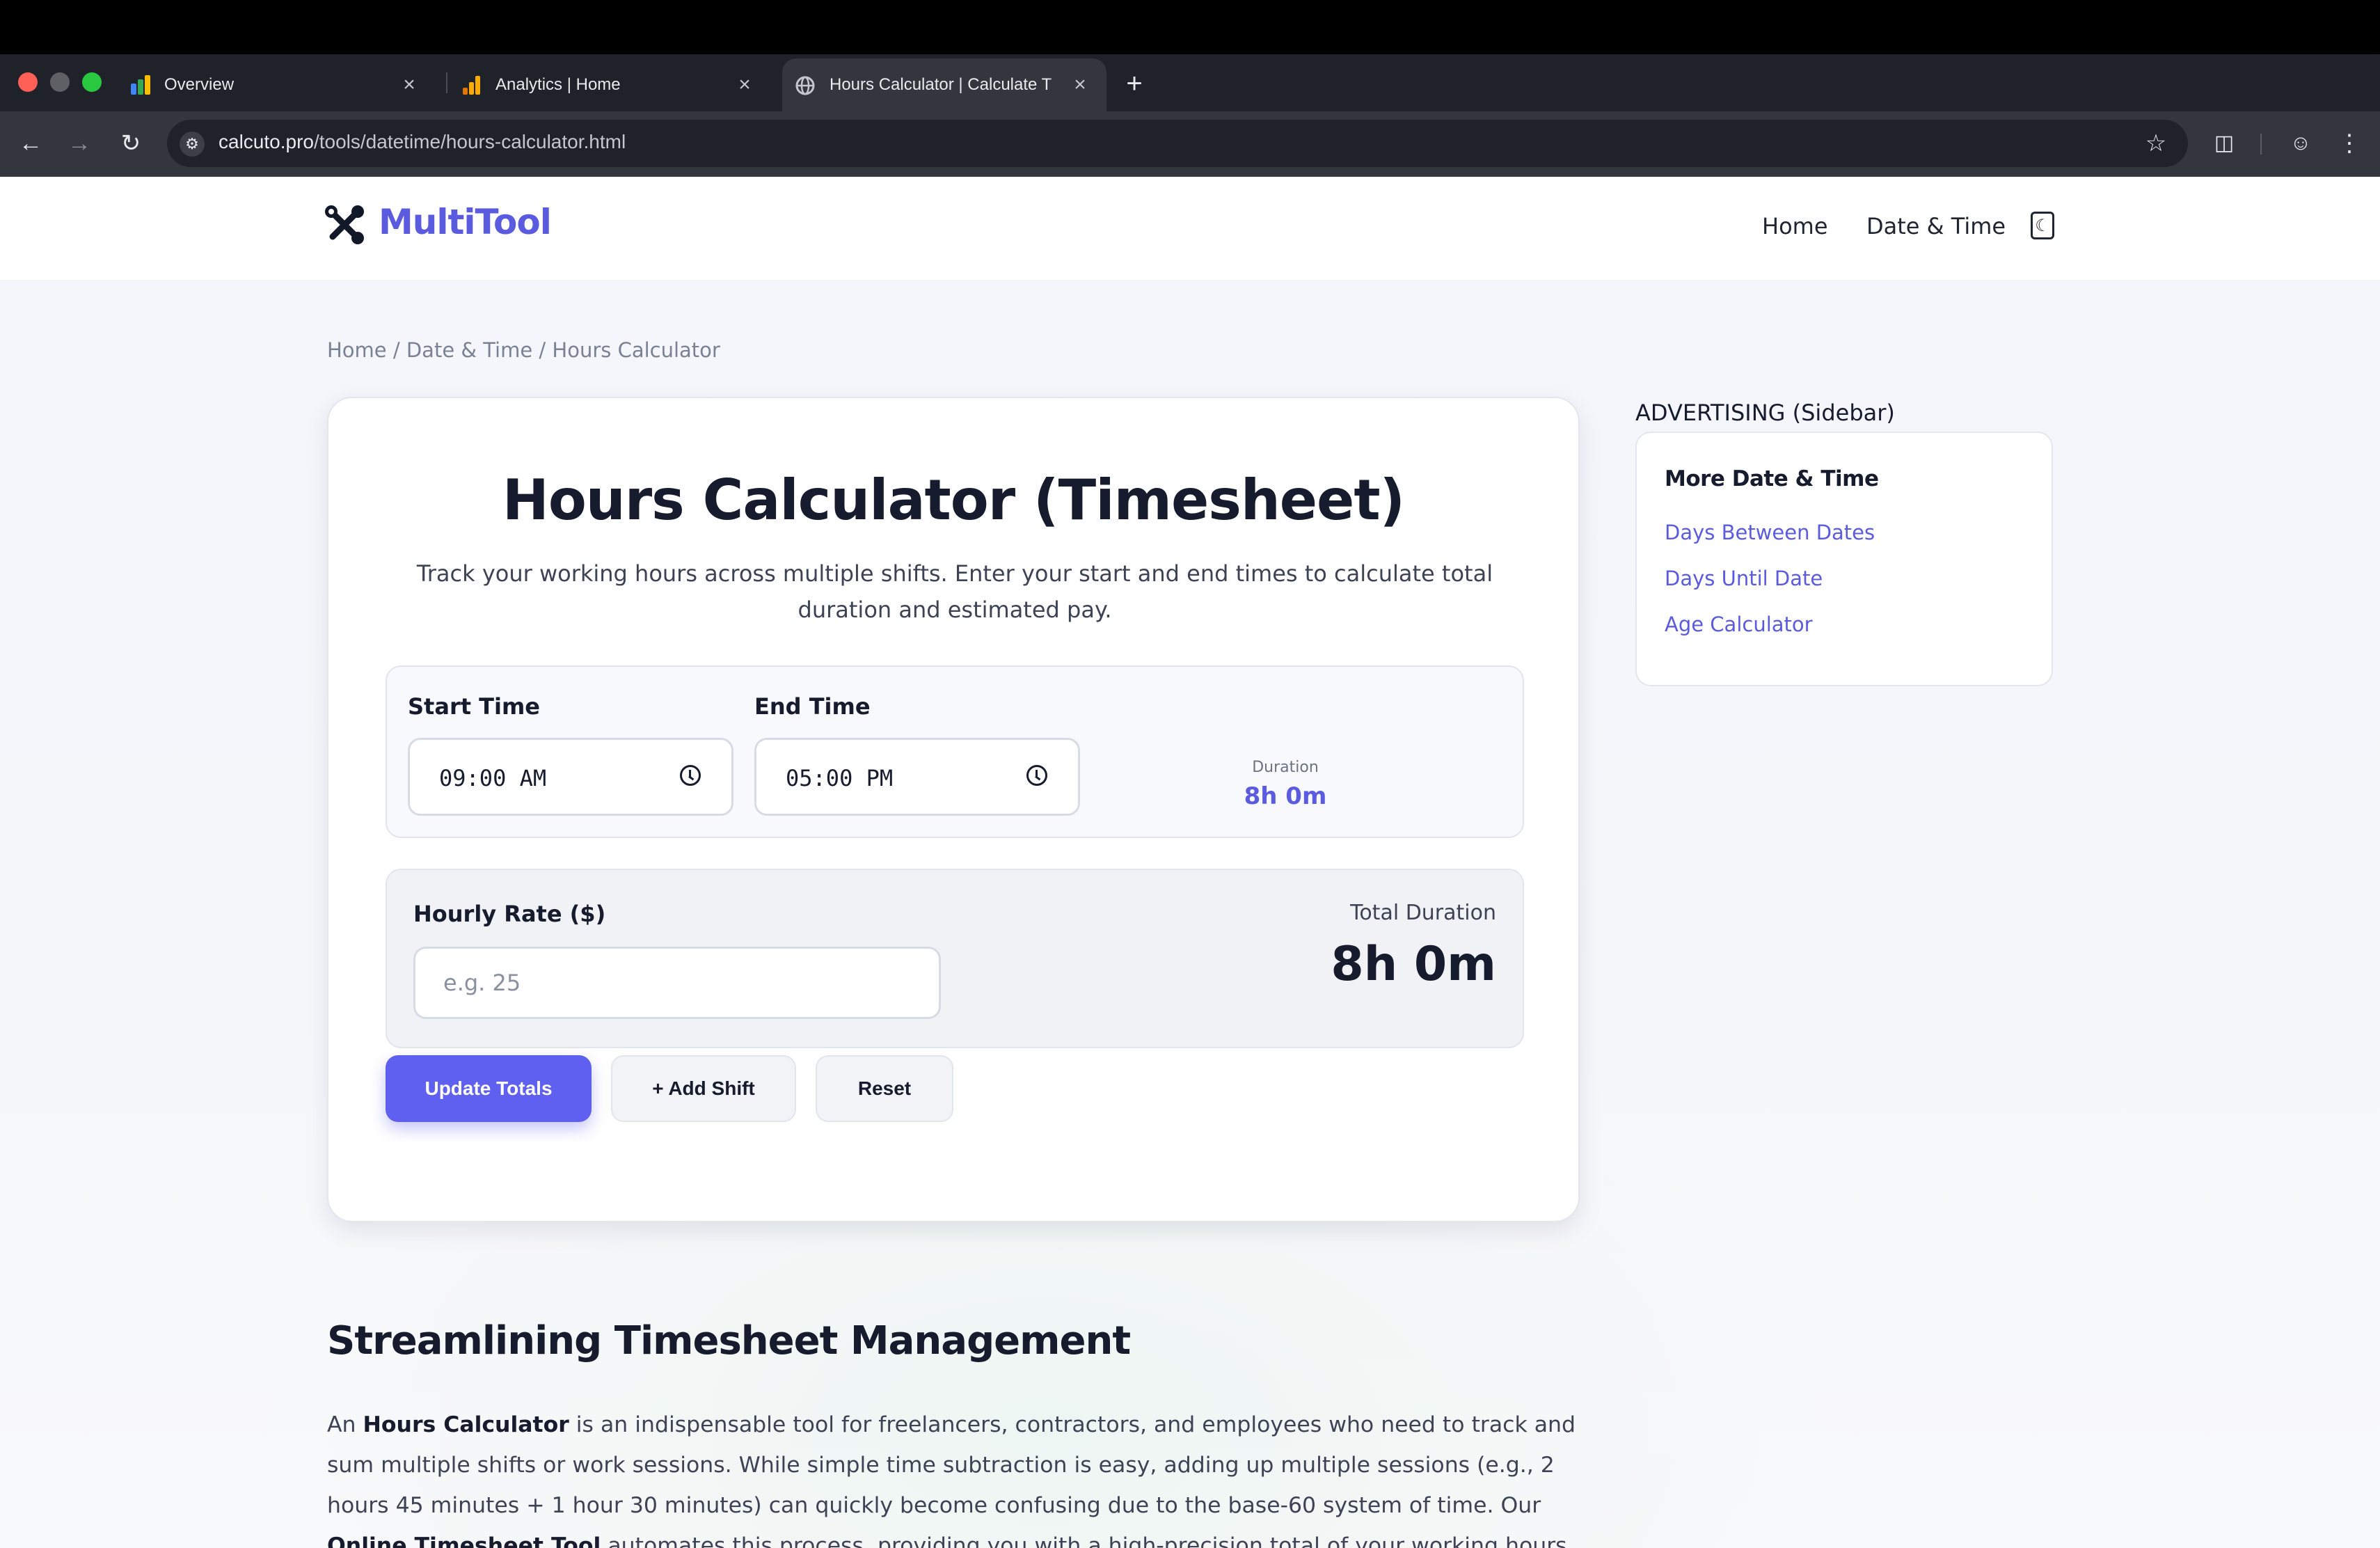 This screenshot has height=1548, width=2380. Describe the element at coordinates (493, 778) in the screenshot. I see `start-time-value: 09:00 AM` at that location.